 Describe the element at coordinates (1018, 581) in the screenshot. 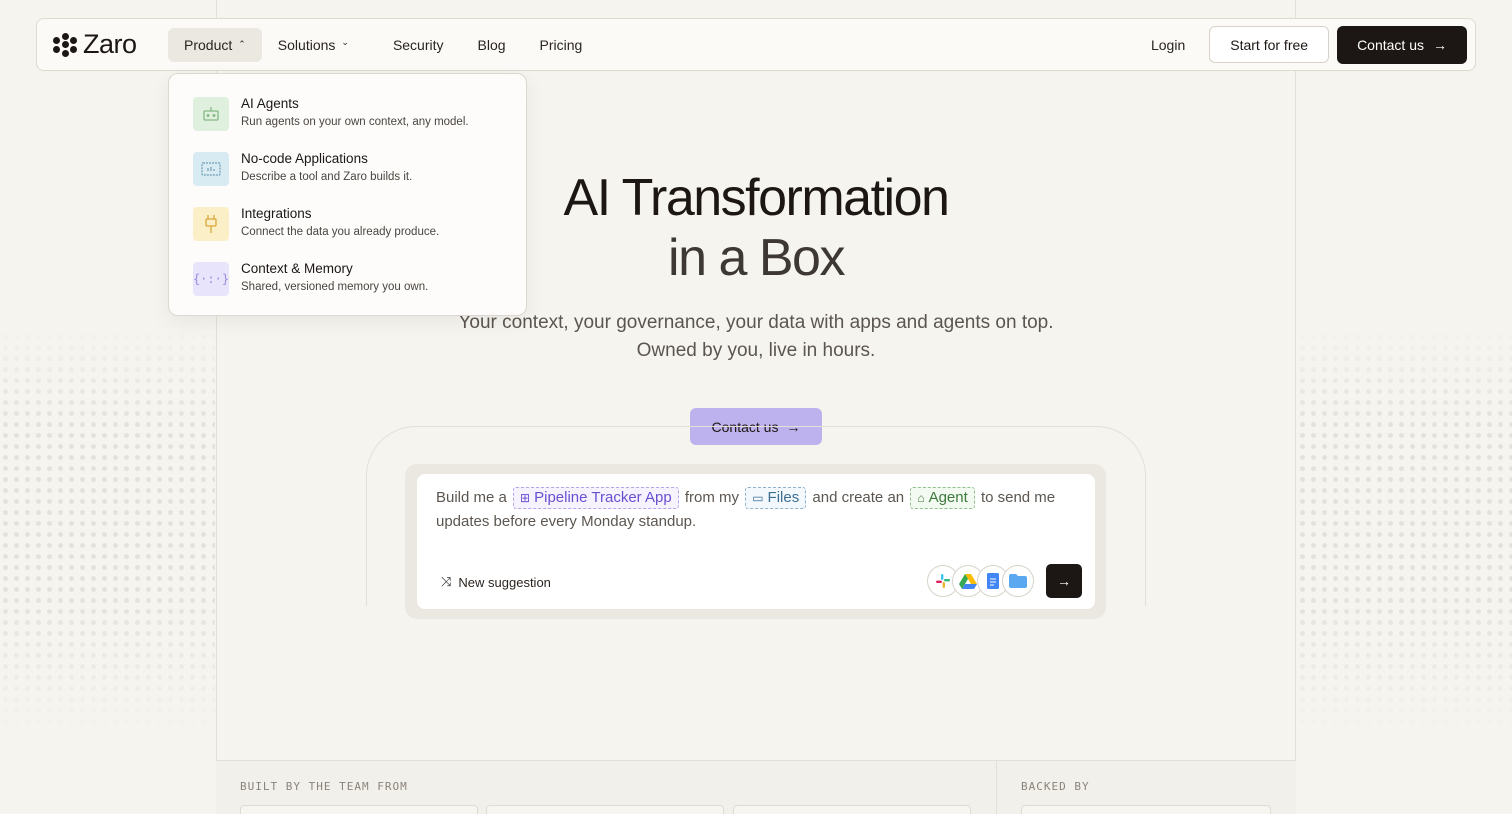

I see `folder-icon` at that location.